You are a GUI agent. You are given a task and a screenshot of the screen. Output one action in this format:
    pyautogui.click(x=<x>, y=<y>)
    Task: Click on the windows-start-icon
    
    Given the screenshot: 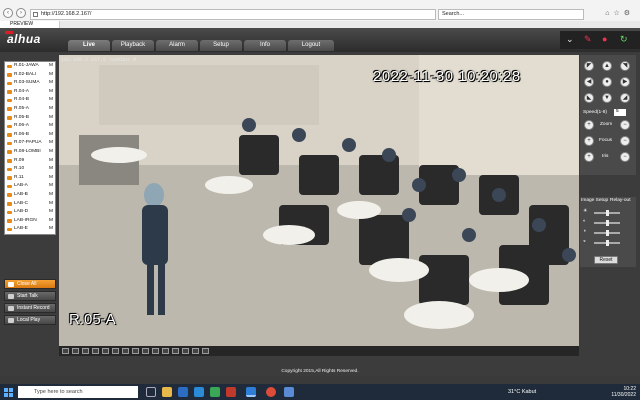 What is the action you would take?
    pyautogui.click(x=8, y=392)
    